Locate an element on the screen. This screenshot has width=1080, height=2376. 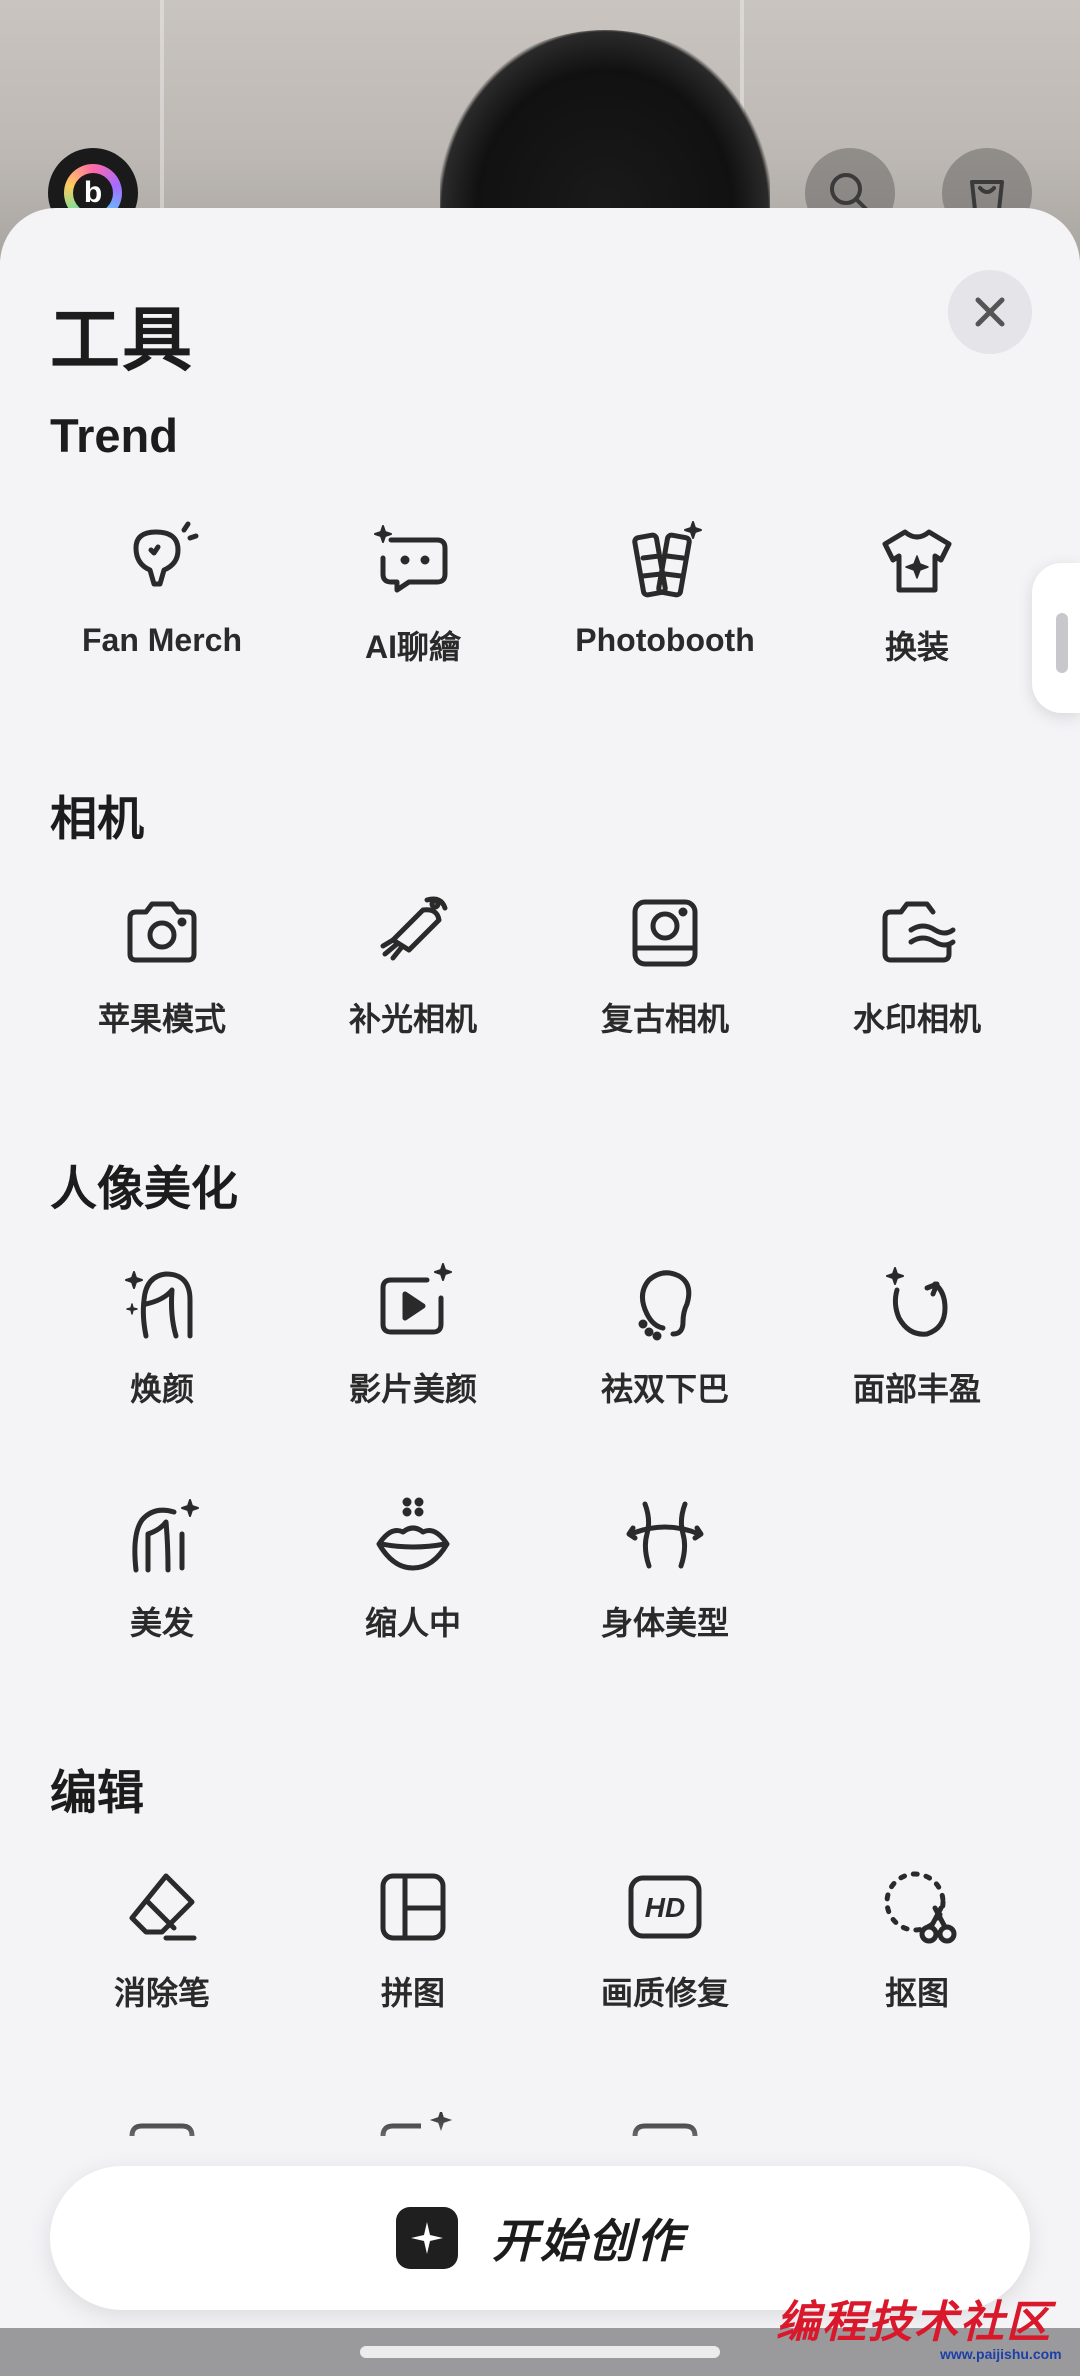
hd-icon: HD is located at coordinates (665, 1907).